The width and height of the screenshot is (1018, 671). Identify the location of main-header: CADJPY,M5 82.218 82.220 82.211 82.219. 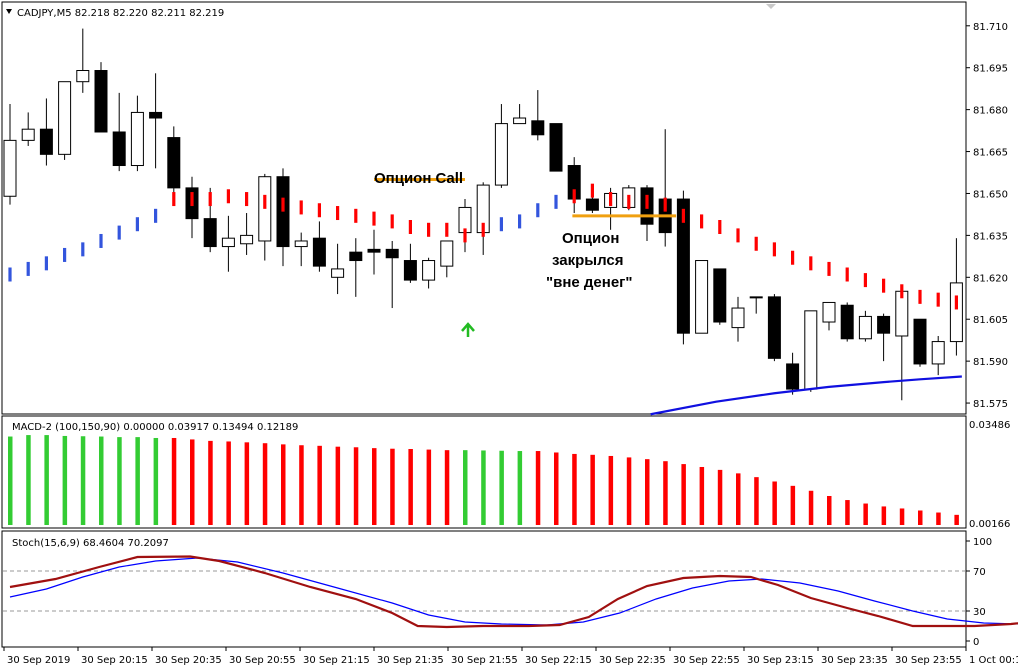
(115, 13).